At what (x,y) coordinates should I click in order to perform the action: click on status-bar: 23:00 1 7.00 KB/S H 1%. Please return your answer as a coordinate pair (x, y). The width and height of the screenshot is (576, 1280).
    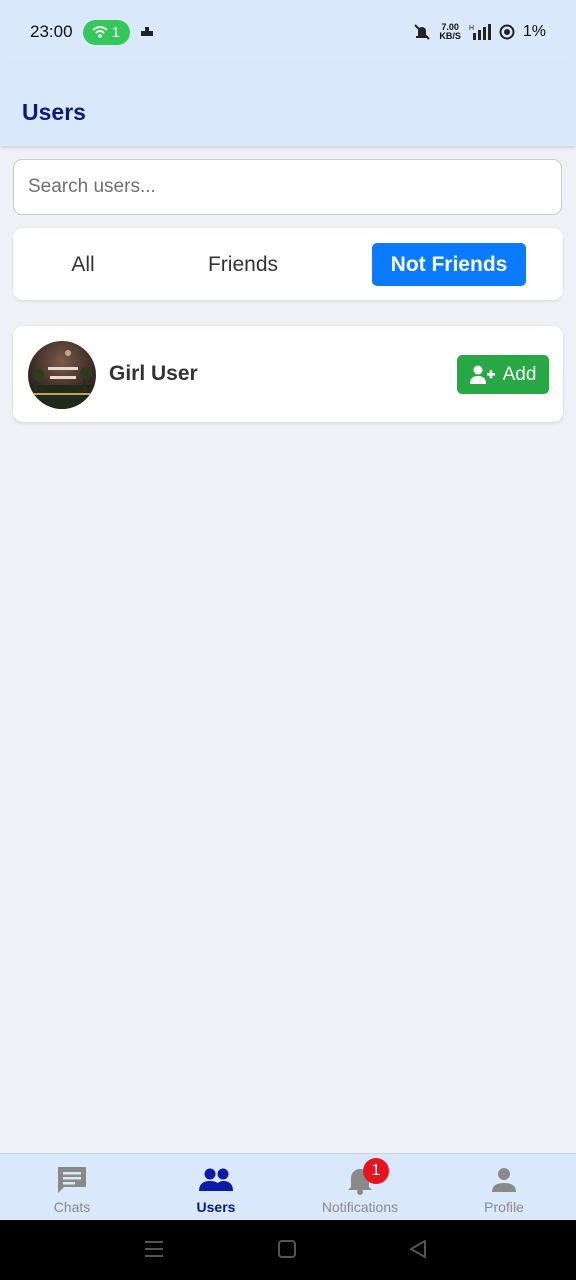
    Looking at the image, I should click on (288, 32).